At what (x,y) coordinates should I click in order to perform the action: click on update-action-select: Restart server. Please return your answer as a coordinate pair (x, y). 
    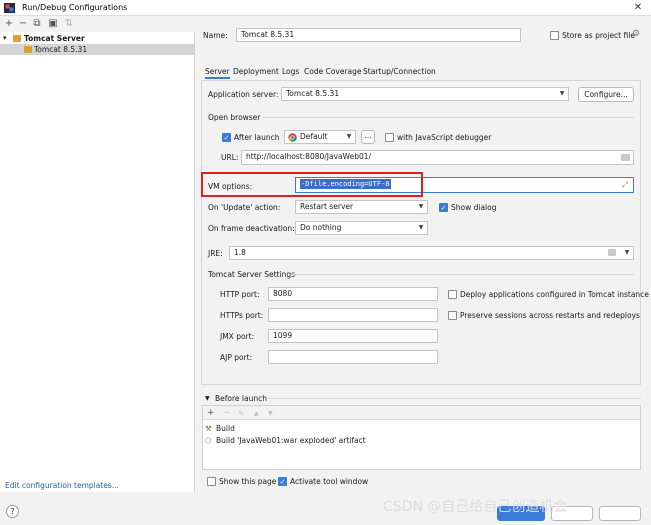
    Looking at the image, I should click on (361, 207).